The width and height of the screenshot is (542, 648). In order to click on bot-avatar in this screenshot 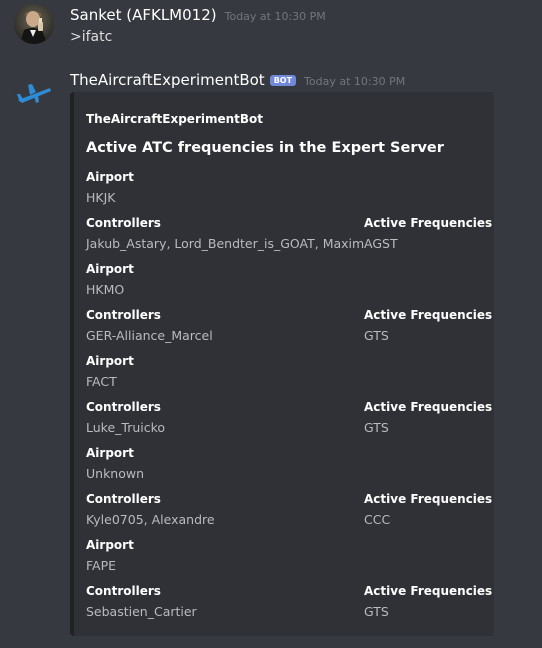, I will do `click(34, 90)`.